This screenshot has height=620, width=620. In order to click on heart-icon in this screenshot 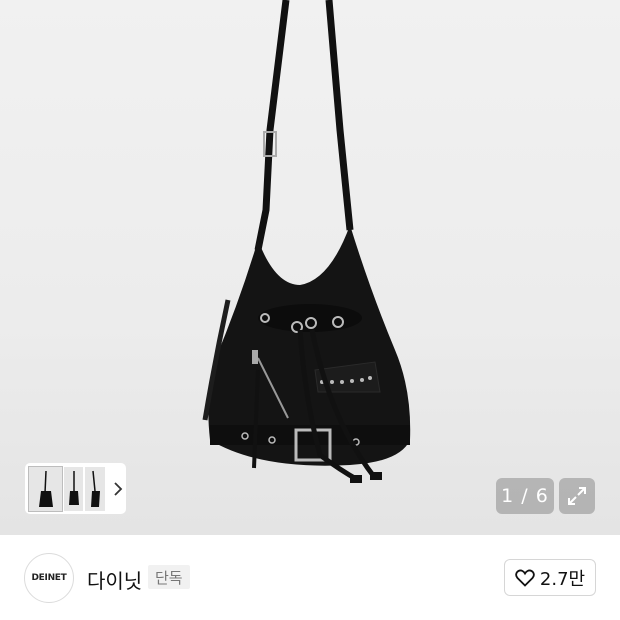, I will do `click(525, 578)`.